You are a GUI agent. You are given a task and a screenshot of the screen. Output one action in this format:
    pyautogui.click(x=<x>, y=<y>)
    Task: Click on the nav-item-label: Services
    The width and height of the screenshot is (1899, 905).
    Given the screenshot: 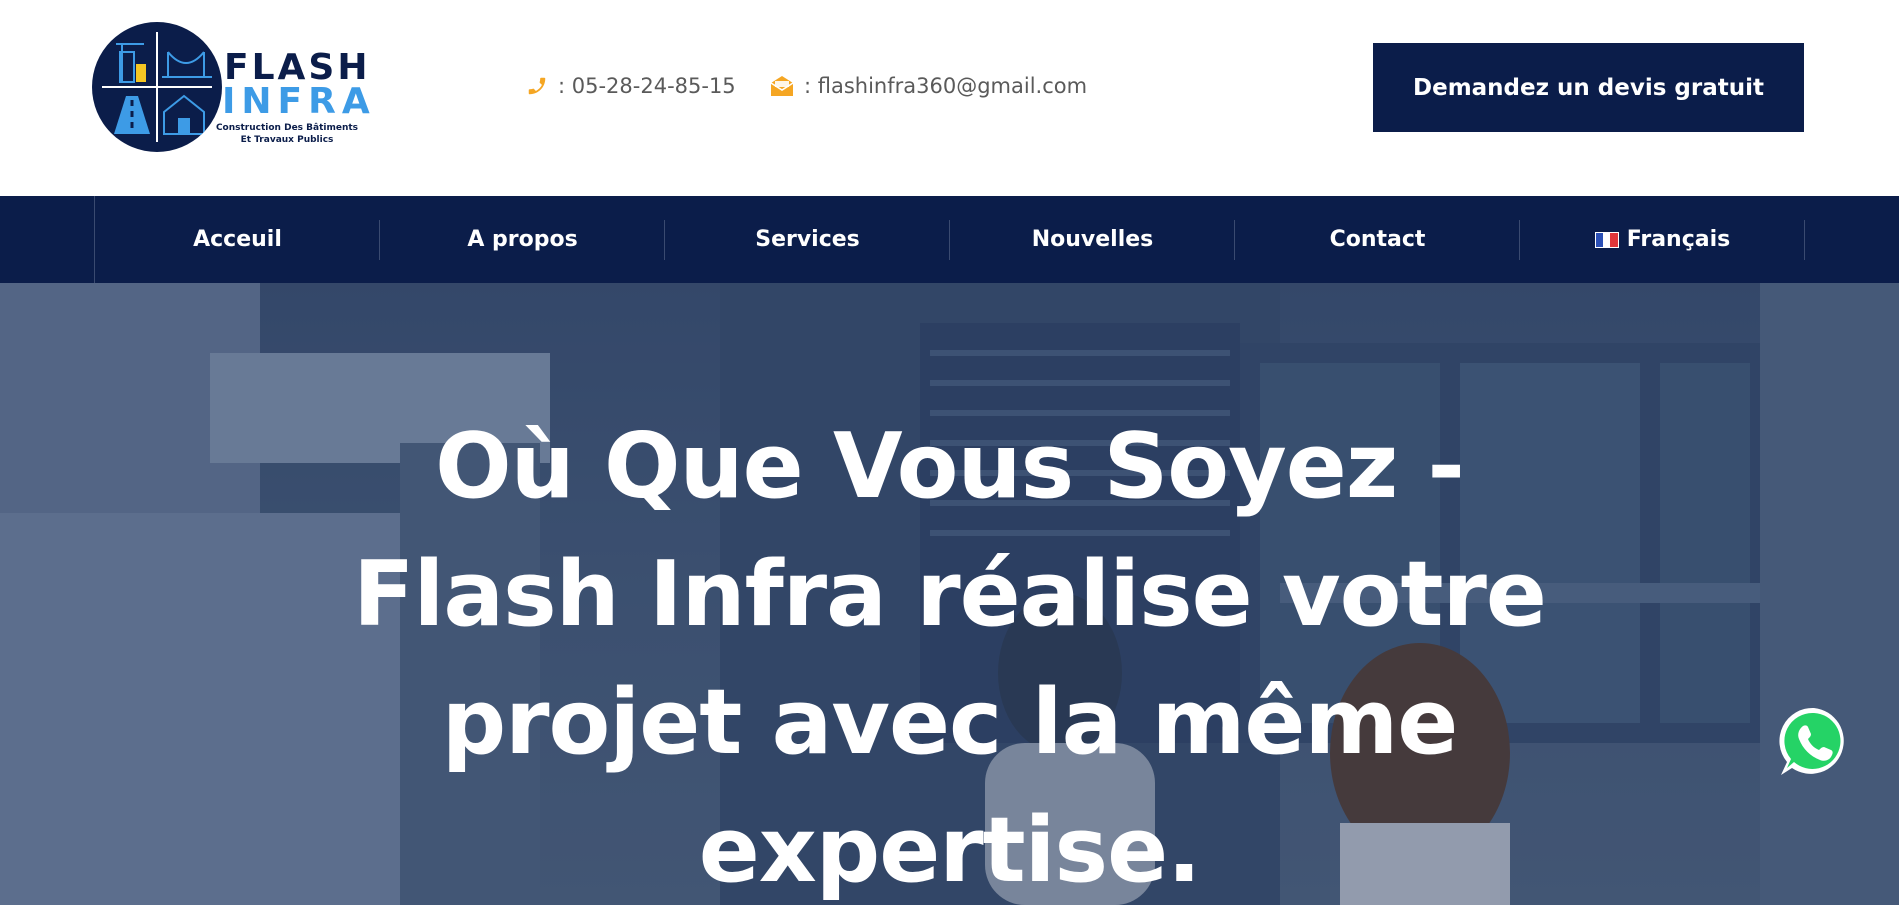 What is the action you would take?
    pyautogui.click(x=807, y=239)
    